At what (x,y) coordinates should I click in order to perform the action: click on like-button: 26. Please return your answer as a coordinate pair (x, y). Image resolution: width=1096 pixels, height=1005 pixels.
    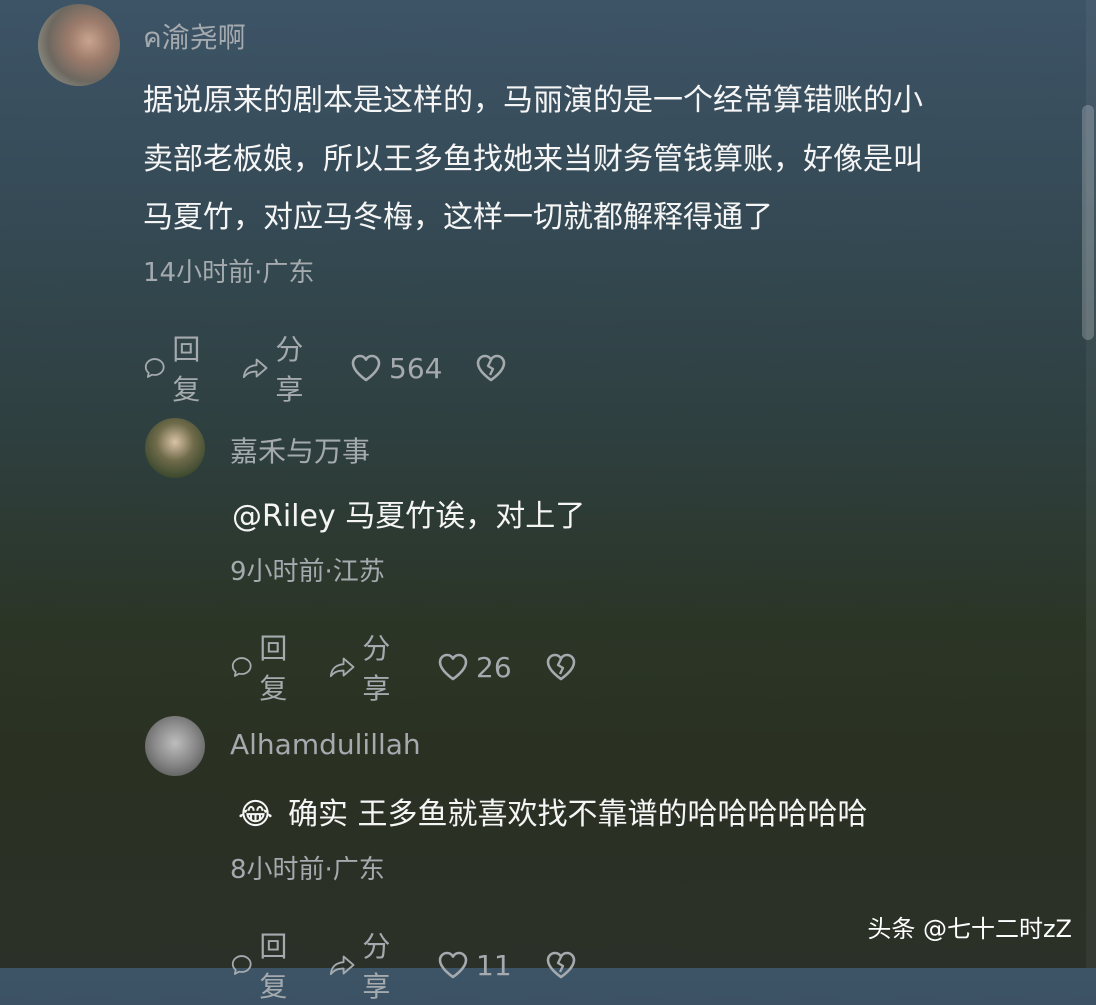
    Looking at the image, I should click on (474, 667).